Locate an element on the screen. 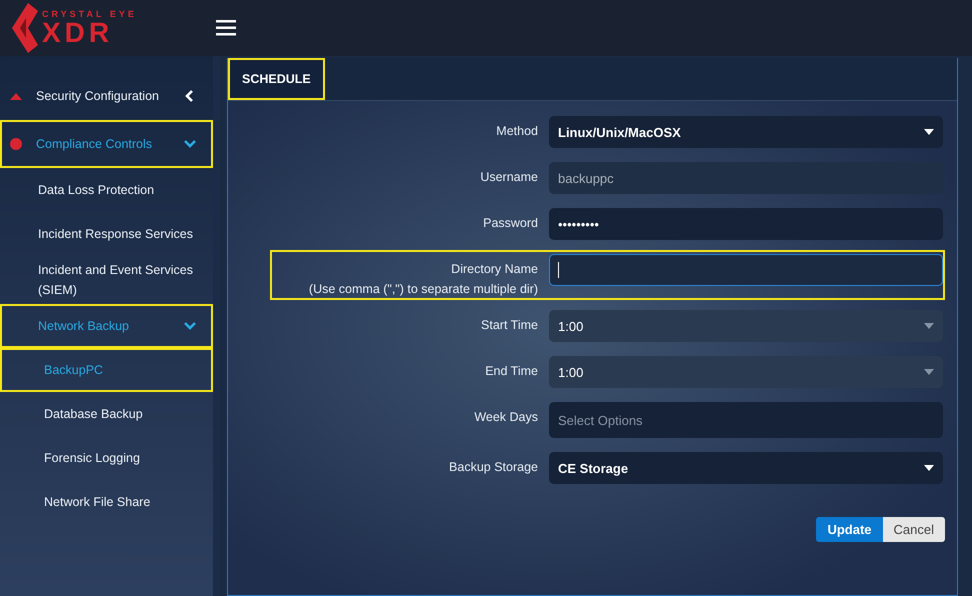 The height and width of the screenshot is (596, 972). brand-name: XDR is located at coordinates (78, 32).